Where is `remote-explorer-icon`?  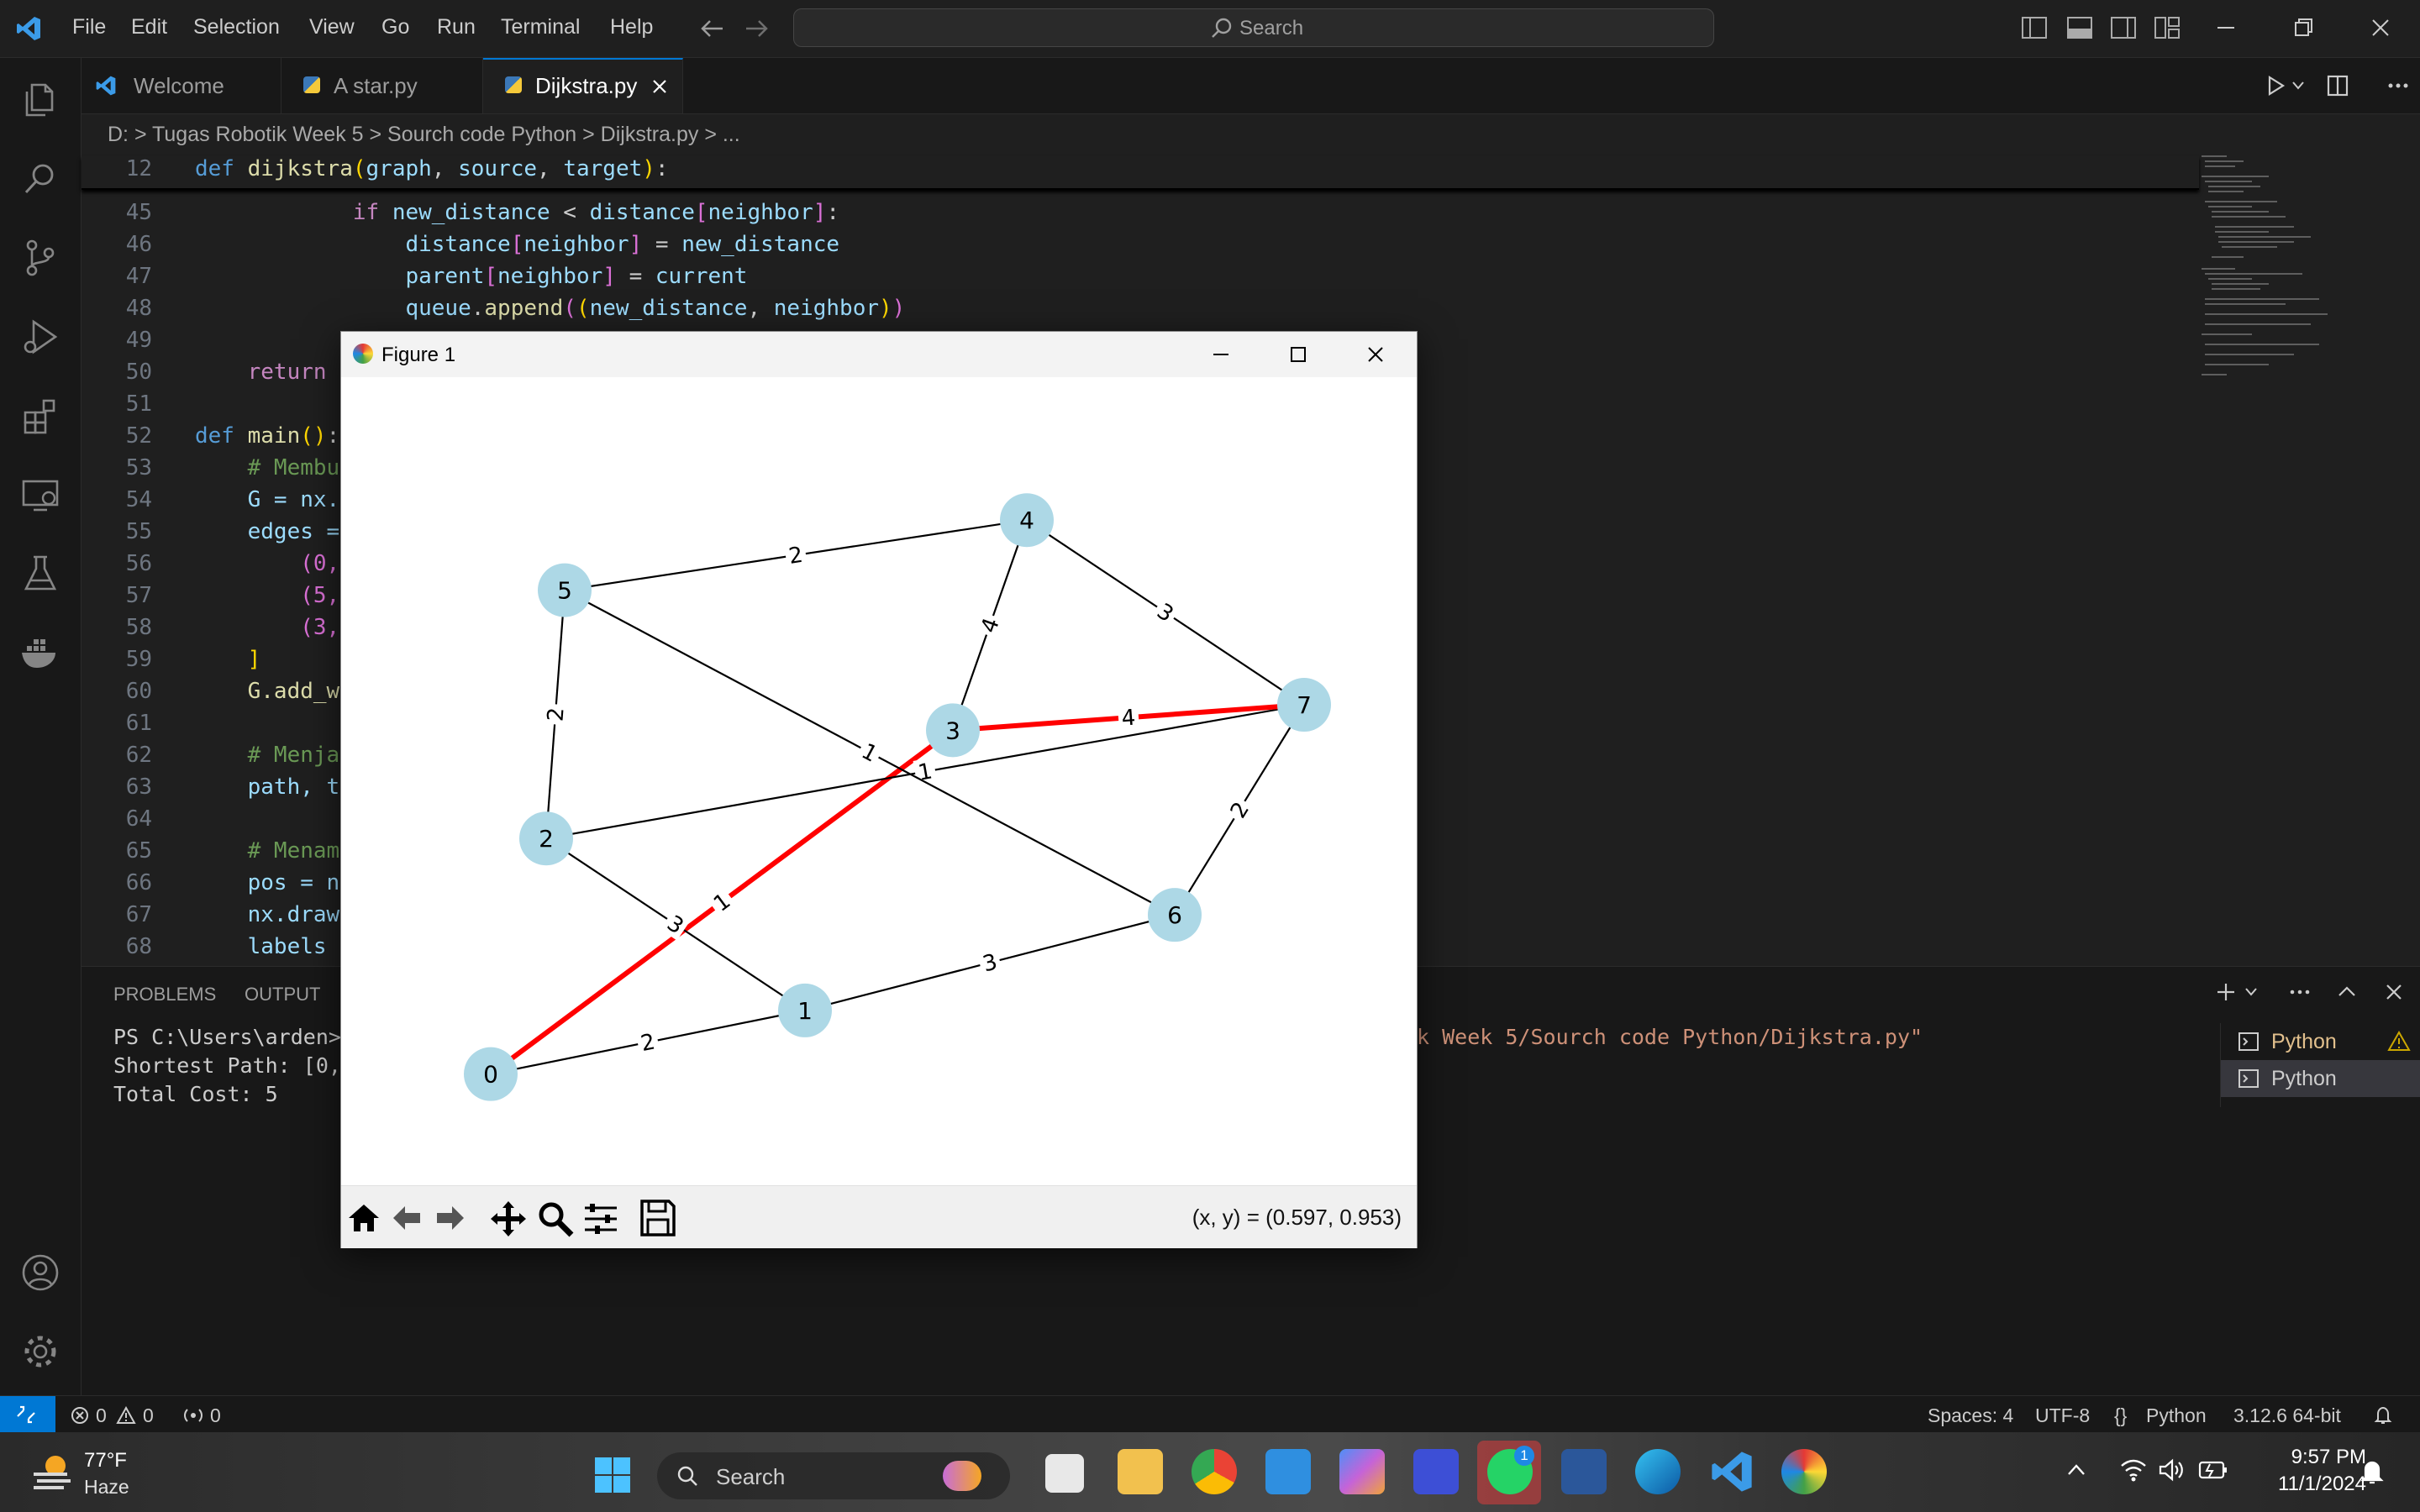
remote-explorer-icon is located at coordinates (40, 495).